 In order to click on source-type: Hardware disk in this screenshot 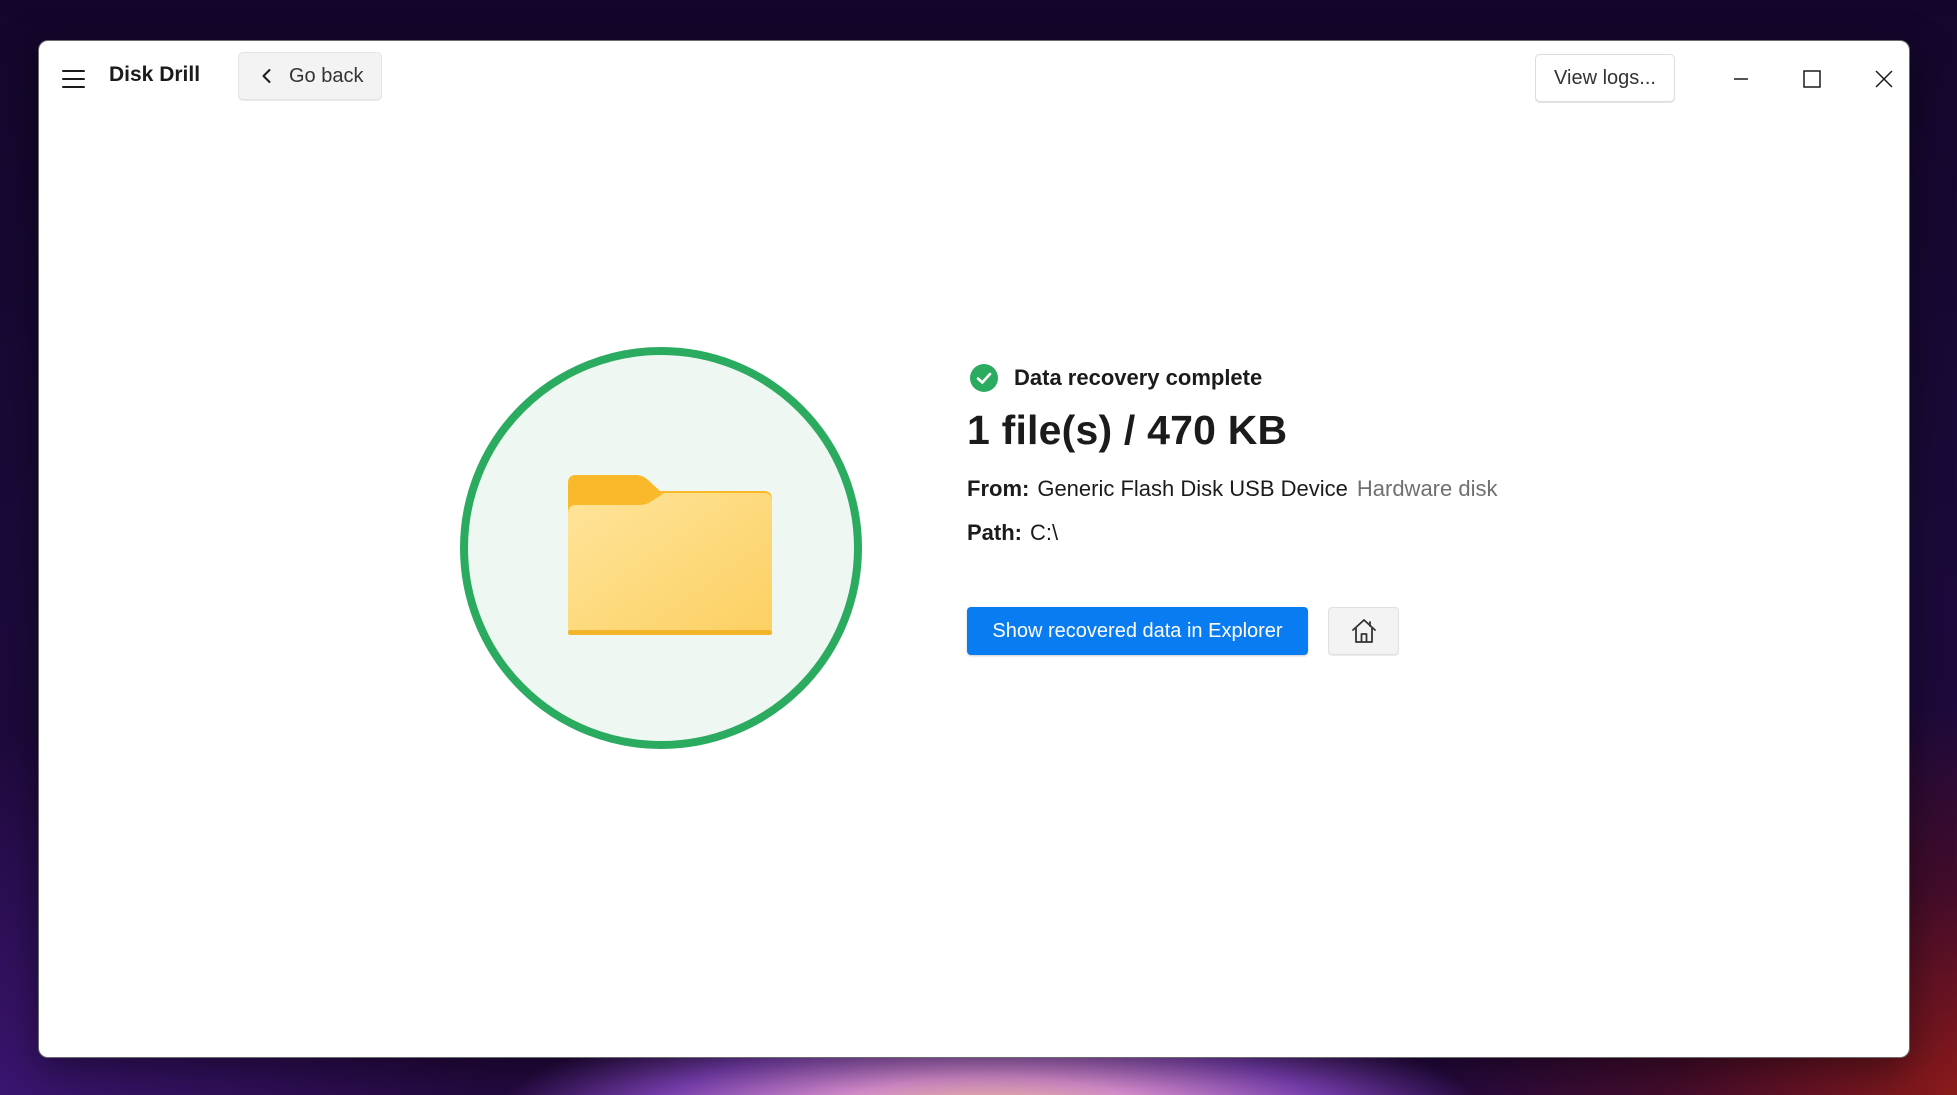, I will do `click(1427, 488)`.